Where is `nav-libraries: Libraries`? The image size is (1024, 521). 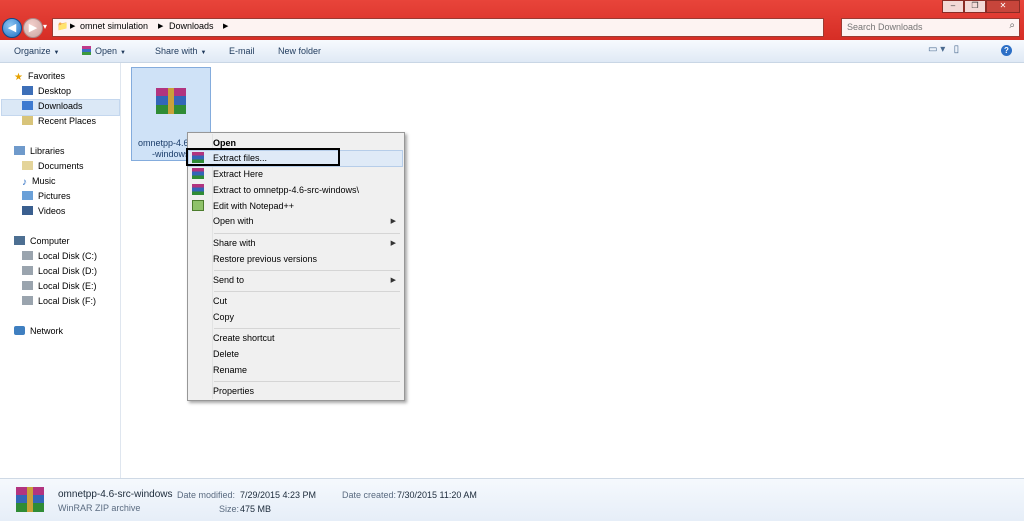 nav-libraries: Libraries is located at coordinates (39, 151).